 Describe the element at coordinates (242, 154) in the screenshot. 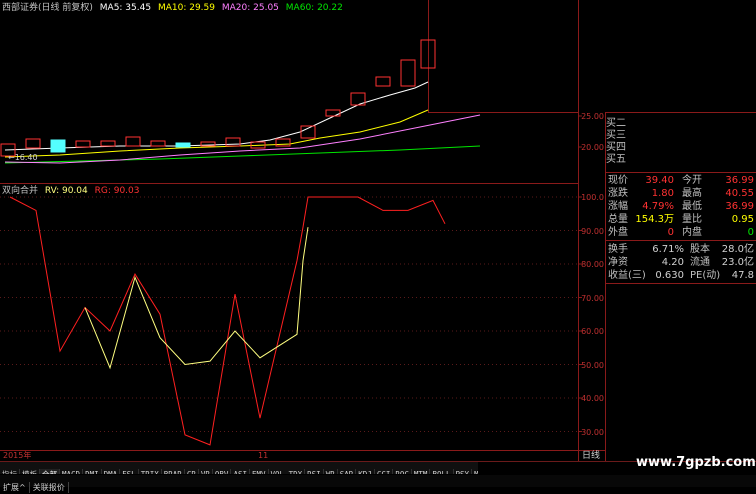

I see `ma60-line` at that location.